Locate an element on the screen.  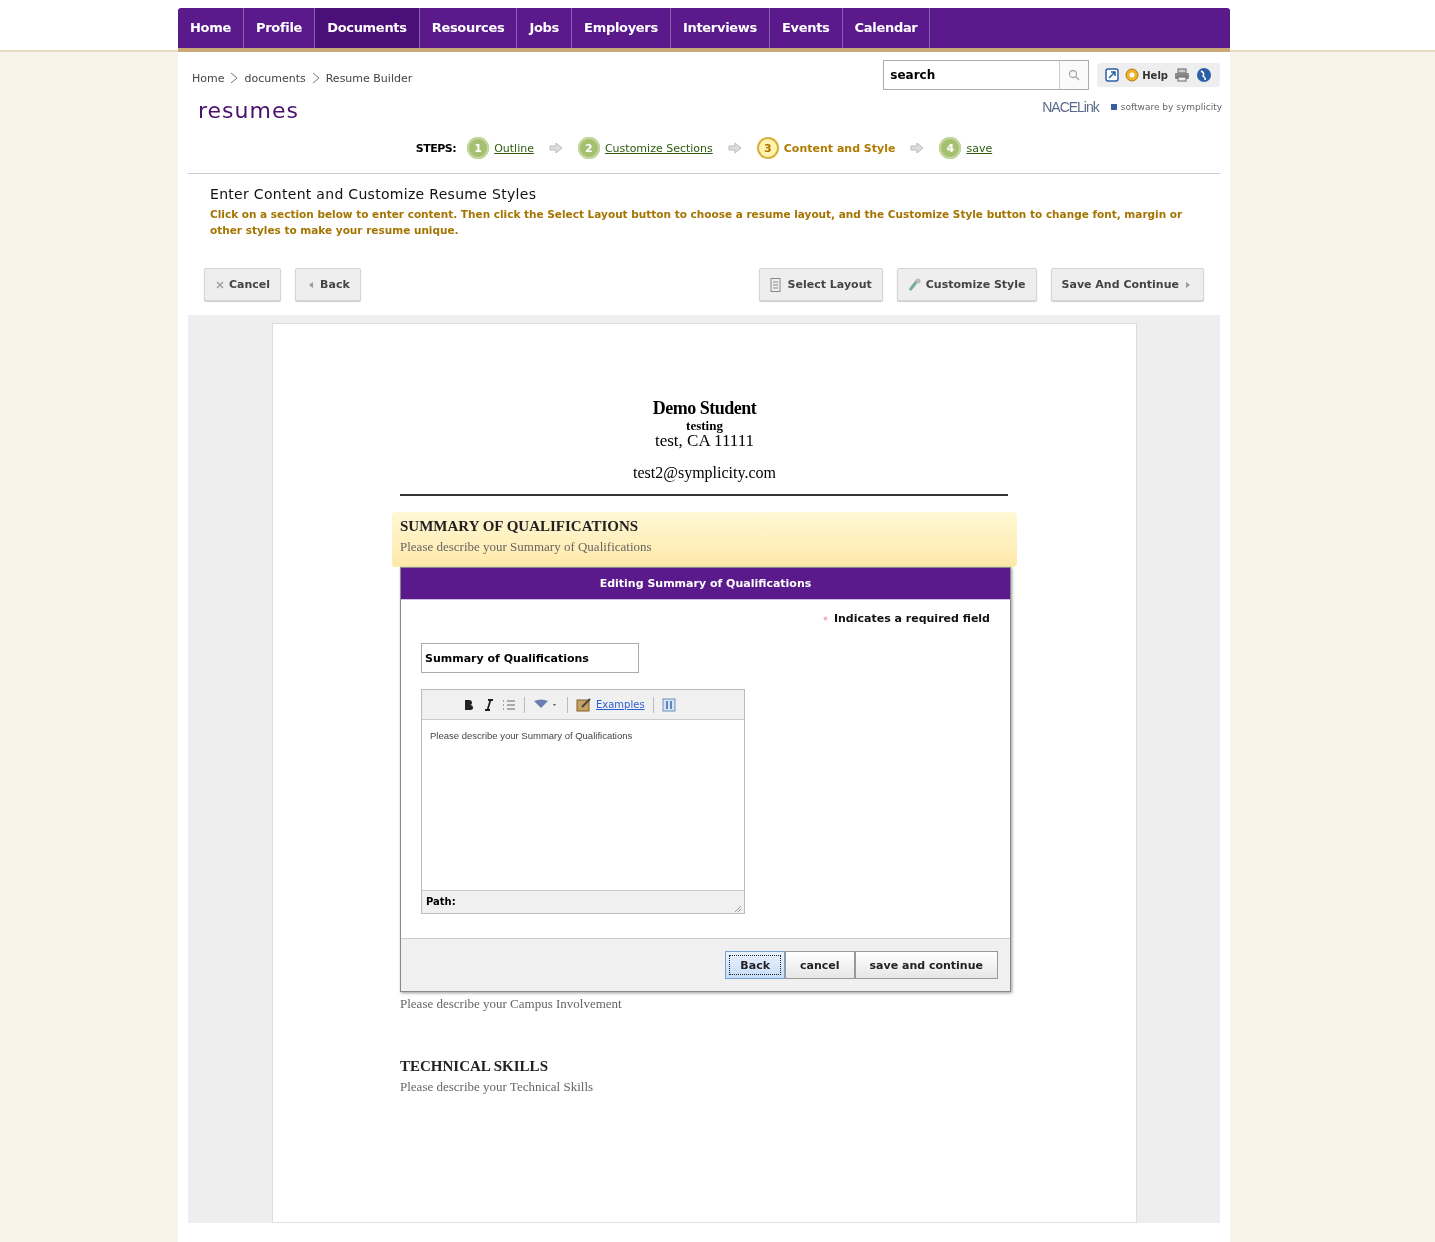
section-heading: Enter Content and Customize Resume Styles is located at coordinates (374, 194).